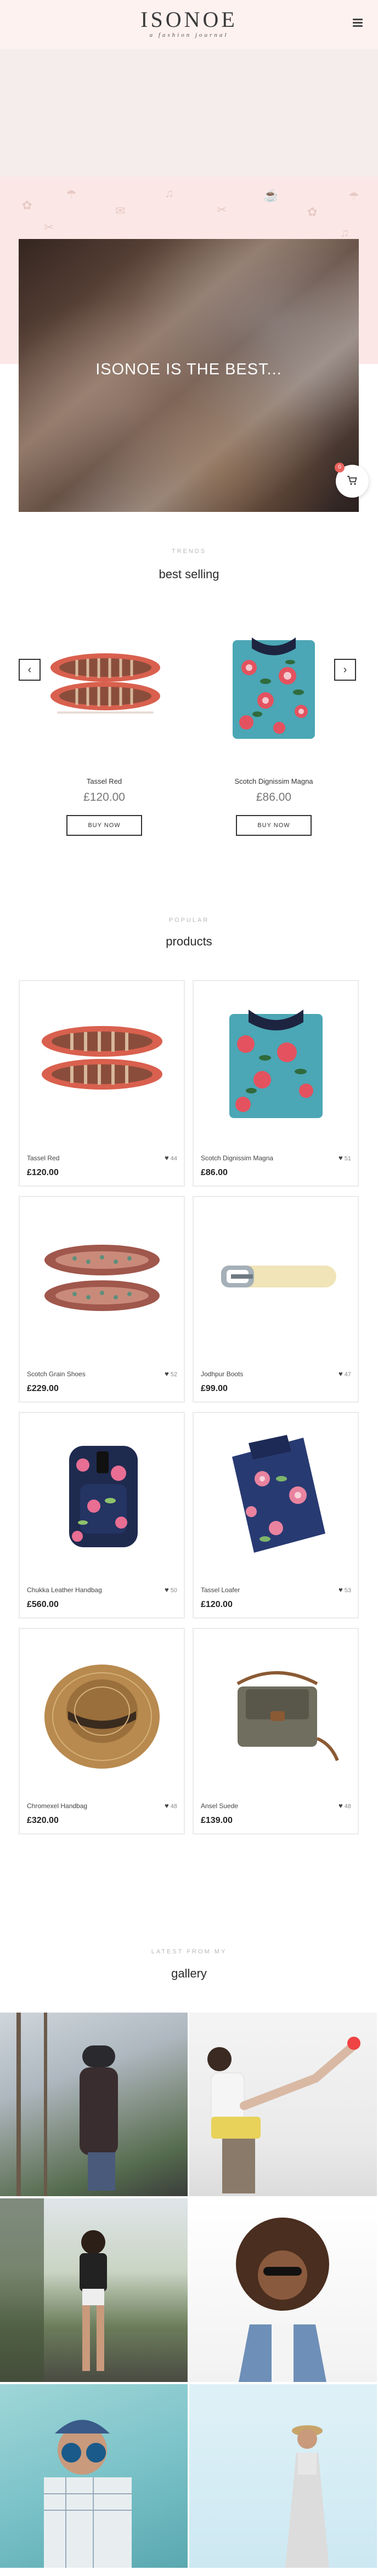  I want to click on straw-hat-image, so click(102, 1717).